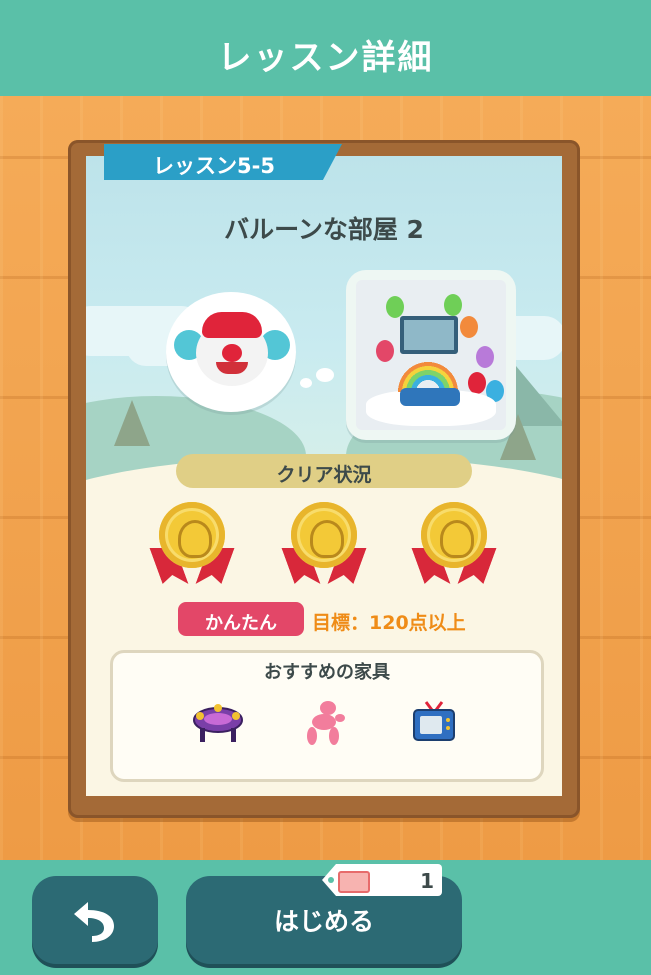 The image size is (651, 975). What do you see at coordinates (326, 722) in the screenshot?
I see `pink-balloon-animal-icon` at bounding box center [326, 722].